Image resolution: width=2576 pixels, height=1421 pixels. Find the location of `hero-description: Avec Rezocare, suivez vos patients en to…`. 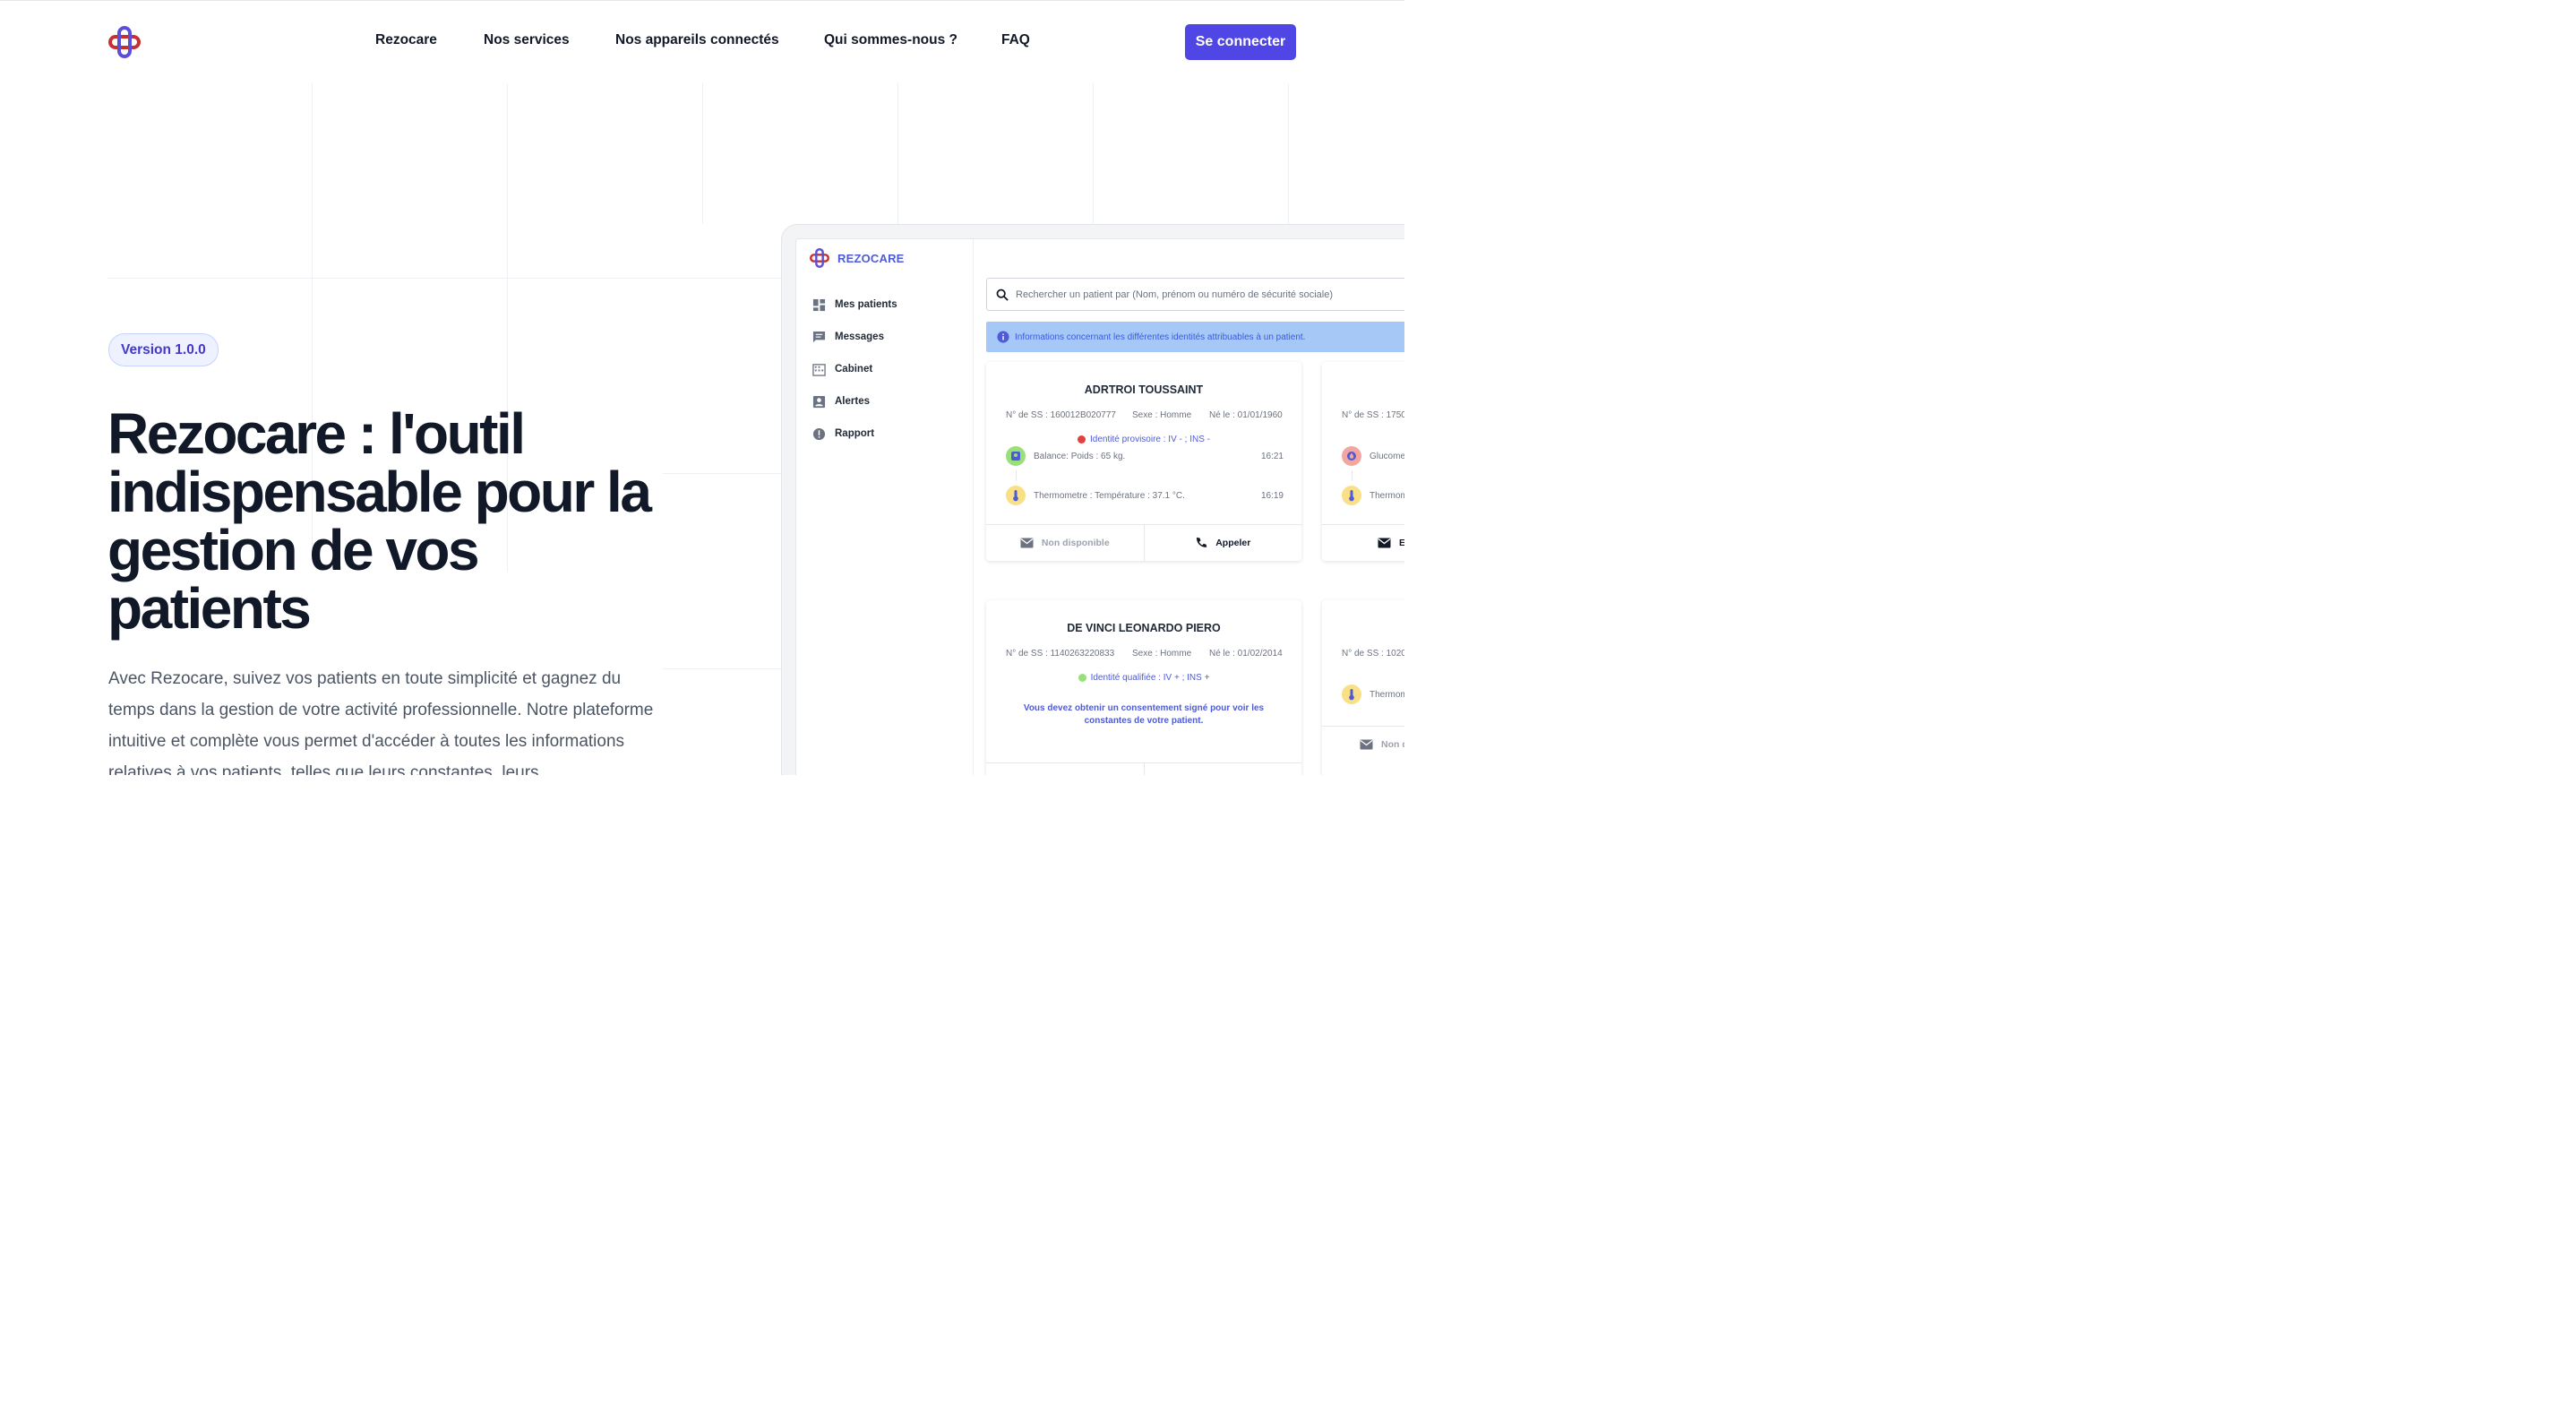

hero-description: Avec Rezocare, suivez vos patients en to… is located at coordinates (381, 722).